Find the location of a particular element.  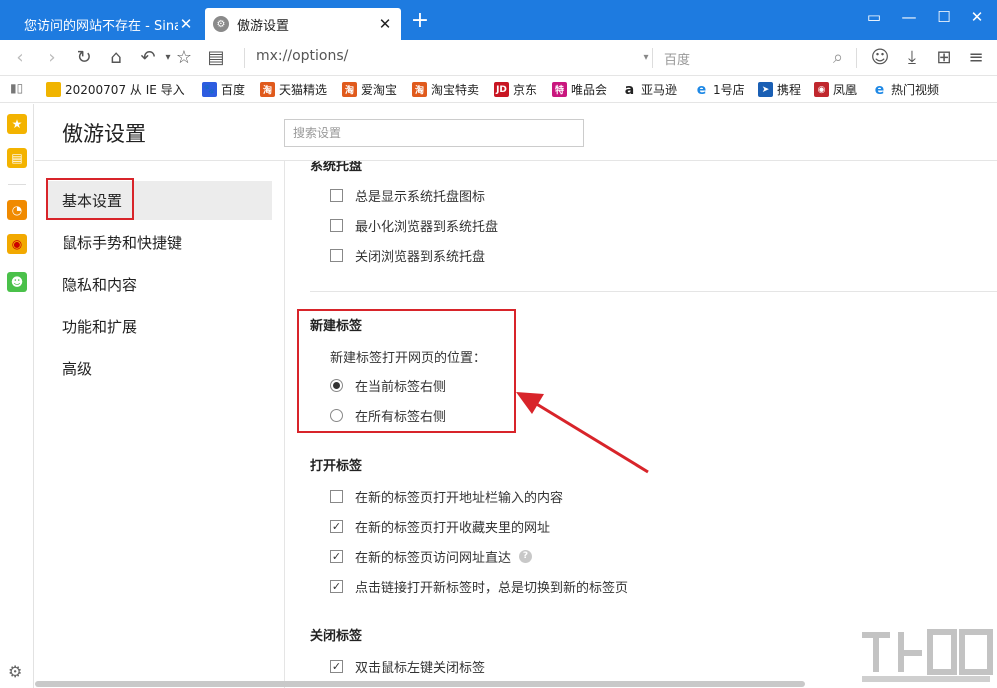

bookmark-aitaobao: 淘 爱淘宝 is located at coordinates (369, 89).